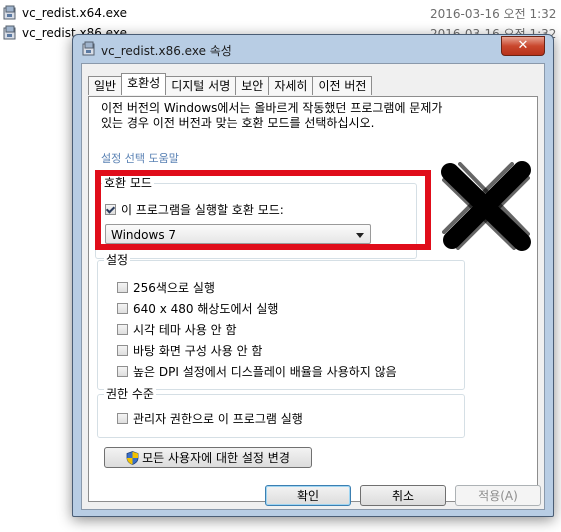 Image resolution: width=561 pixels, height=532 pixels. I want to click on file-date: 2016-03-16 오전 1:32, so click(493, 13).